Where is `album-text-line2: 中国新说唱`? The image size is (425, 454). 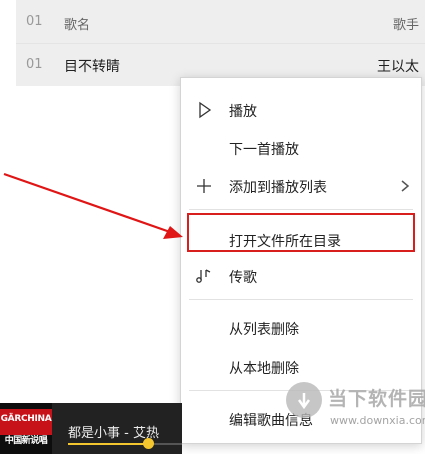
album-text-line2: 中国新说唱 is located at coordinates (26, 441).